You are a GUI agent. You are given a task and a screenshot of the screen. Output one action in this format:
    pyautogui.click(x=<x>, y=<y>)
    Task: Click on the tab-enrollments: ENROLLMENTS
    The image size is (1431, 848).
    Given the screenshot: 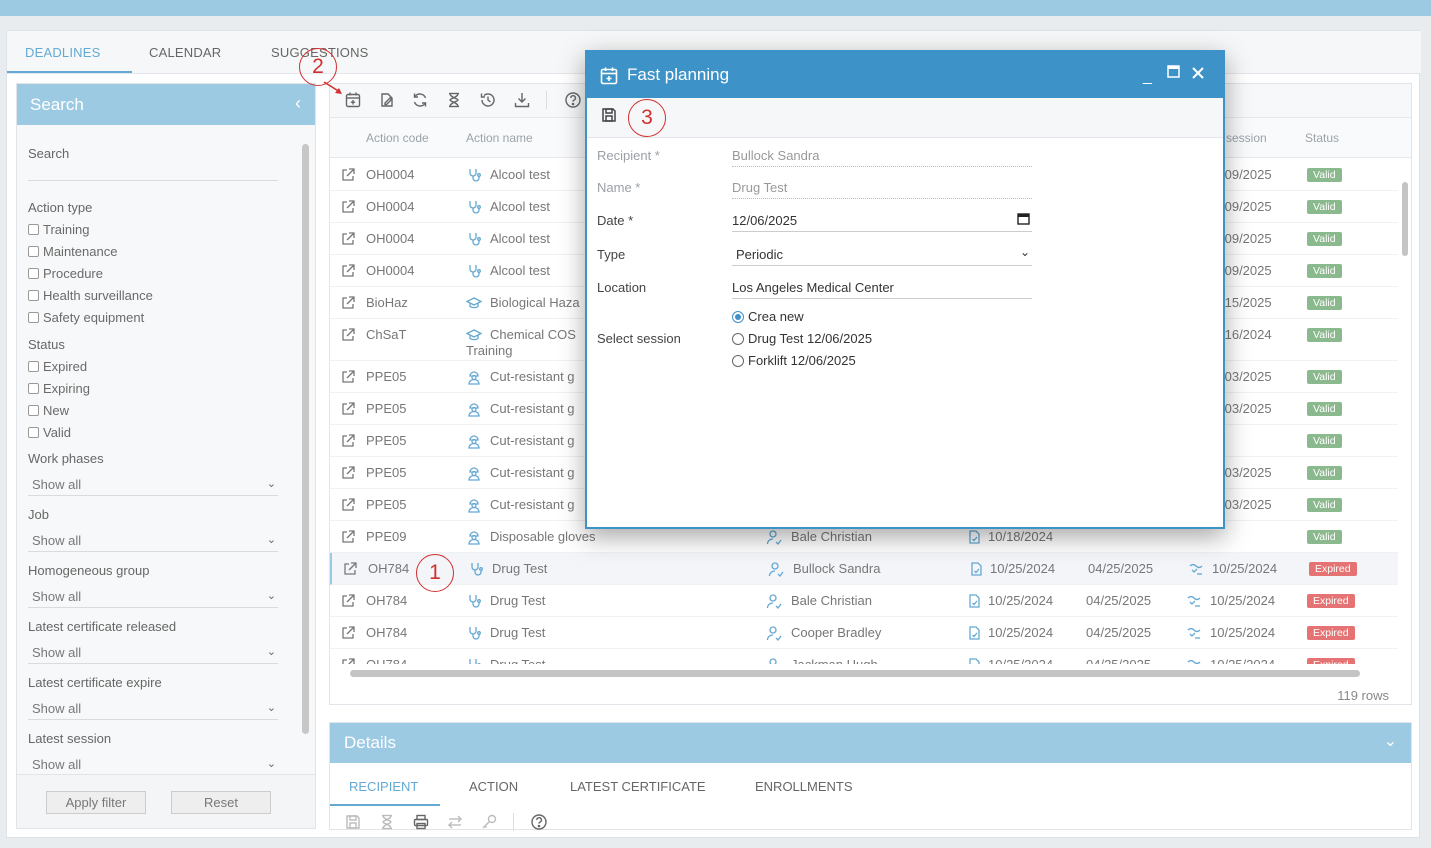 What is the action you would take?
    pyautogui.click(x=804, y=786)
    